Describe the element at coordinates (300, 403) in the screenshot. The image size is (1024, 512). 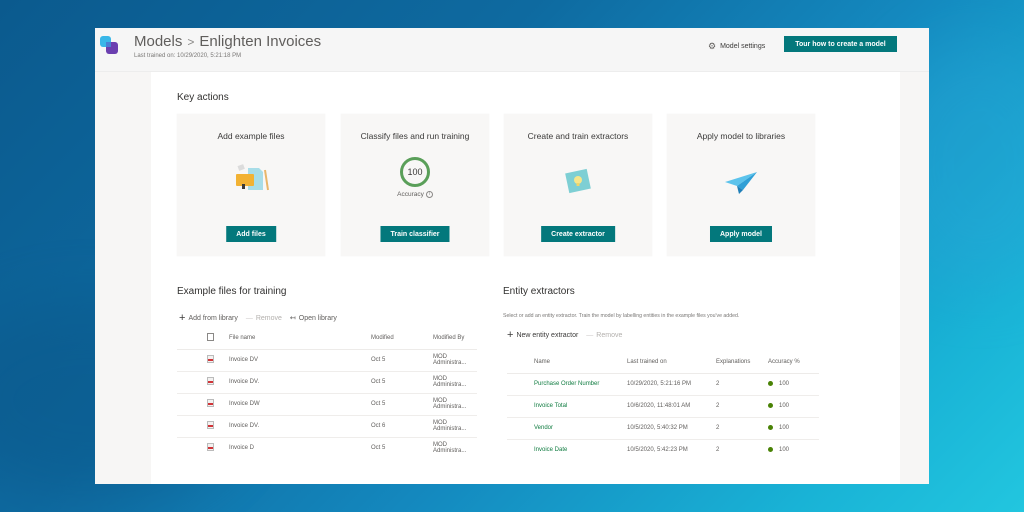
I see `file-name: Invoice DW` at that location.